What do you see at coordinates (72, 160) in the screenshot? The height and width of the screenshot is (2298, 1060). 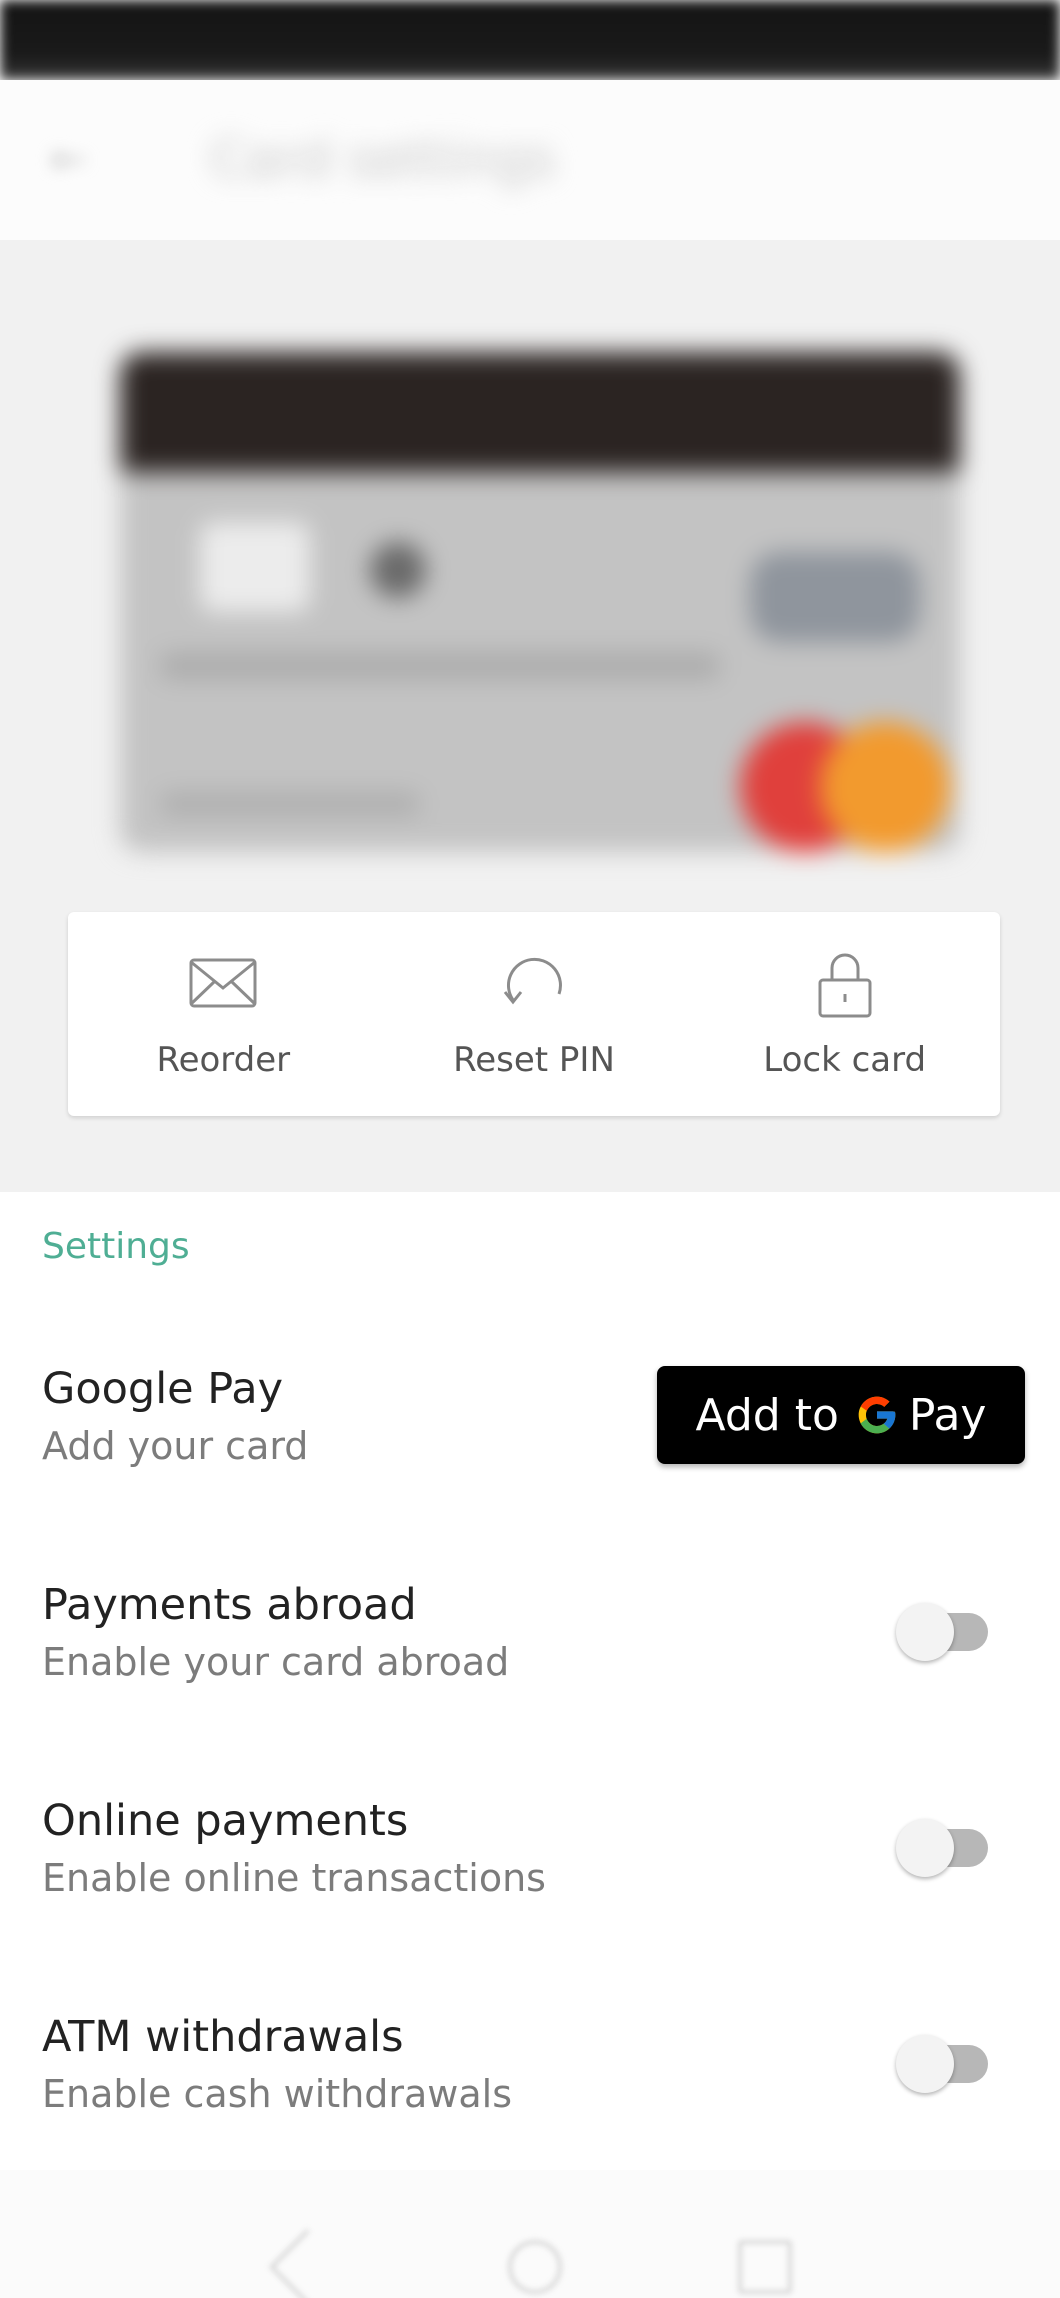 I see `back-arrow-icon: ←` at bounding box center [72, 160].